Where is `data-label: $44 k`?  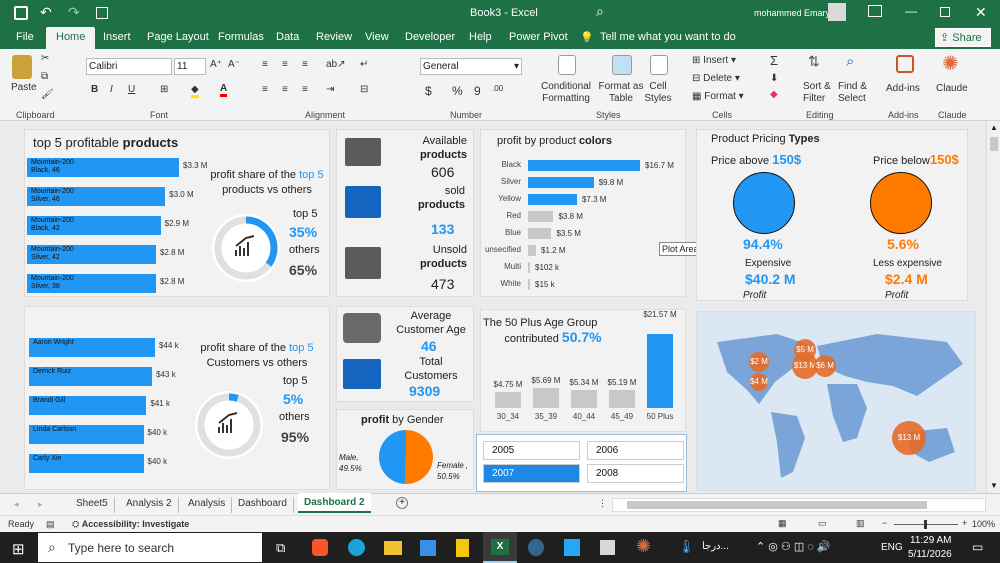 data-label: $44 k is located at coordinates (169, 345).